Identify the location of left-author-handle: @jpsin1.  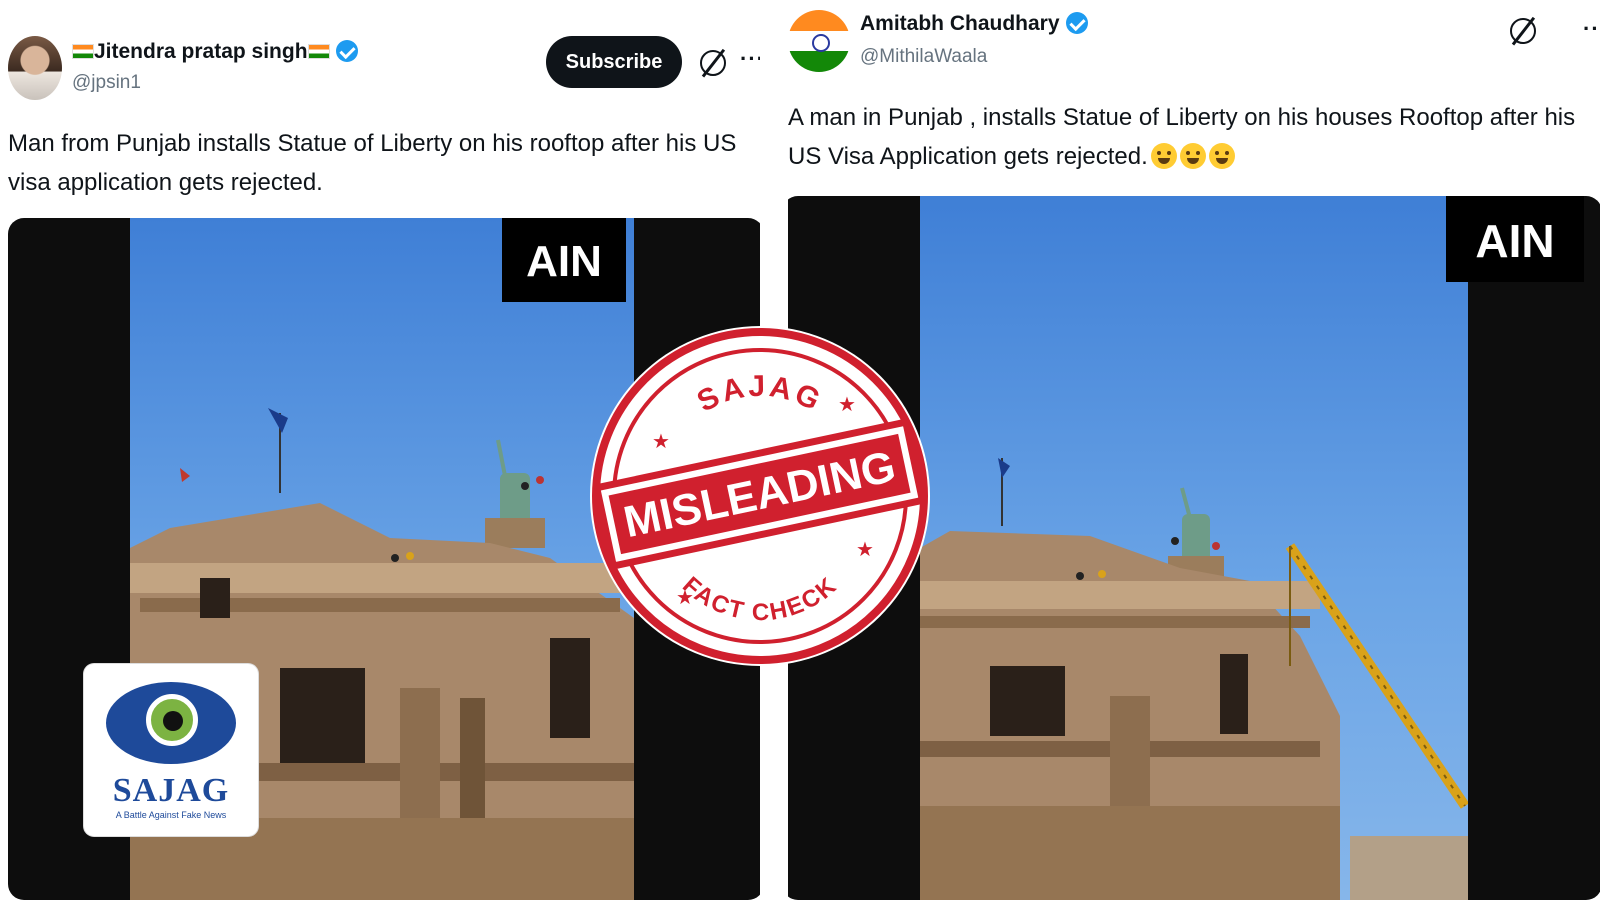
(106, 83).